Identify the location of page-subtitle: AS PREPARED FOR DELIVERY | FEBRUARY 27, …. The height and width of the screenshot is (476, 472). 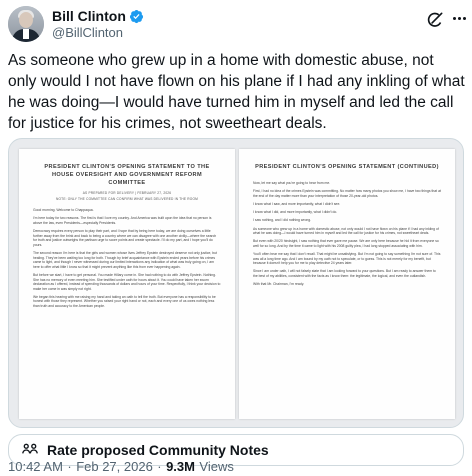
(127, 193).